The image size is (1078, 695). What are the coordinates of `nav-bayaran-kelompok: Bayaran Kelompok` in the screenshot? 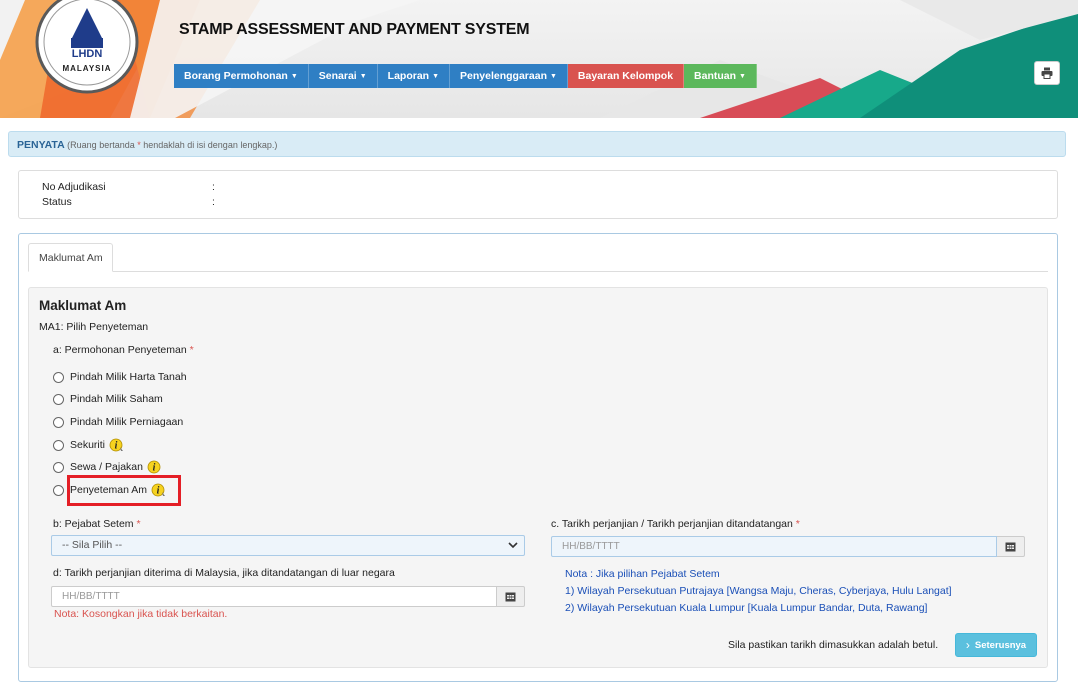 It's located at (626, 76).